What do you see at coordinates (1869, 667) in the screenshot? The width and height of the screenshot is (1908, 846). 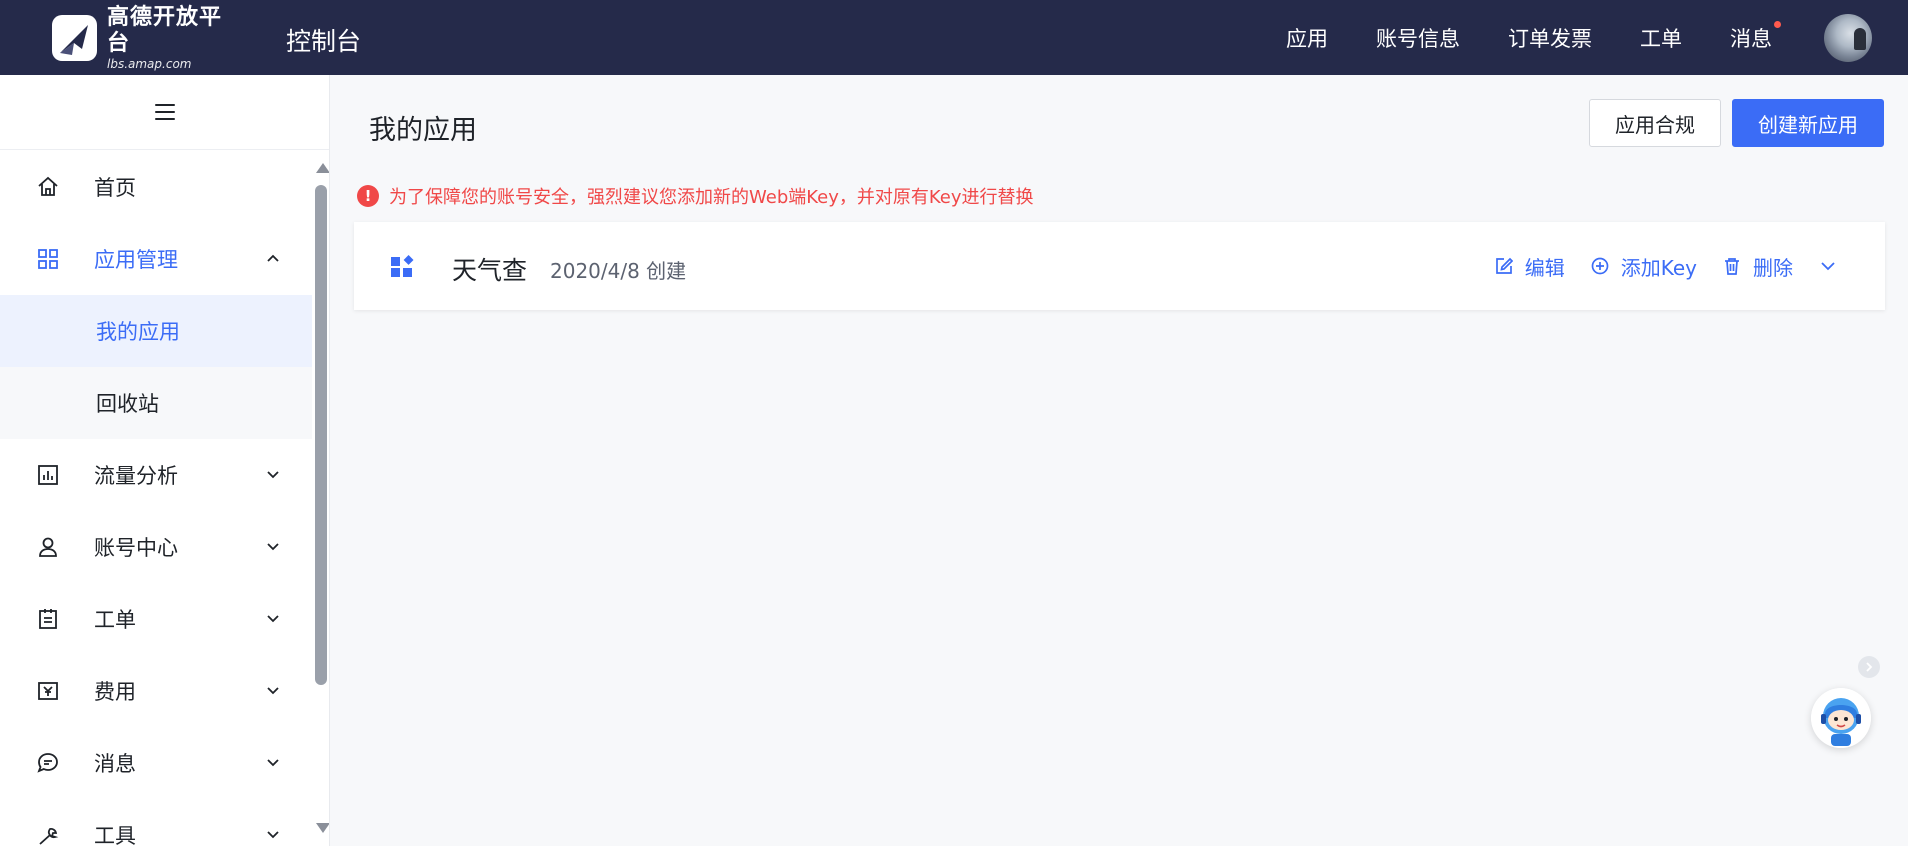 I see `collapse-arrow-icon` at bounding box center [1869, 667].